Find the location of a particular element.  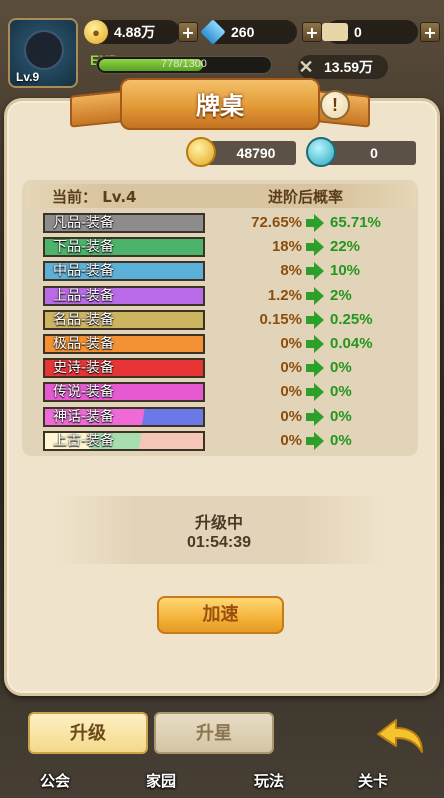

add-diamond-button: + is located at coordinates (312, 32).